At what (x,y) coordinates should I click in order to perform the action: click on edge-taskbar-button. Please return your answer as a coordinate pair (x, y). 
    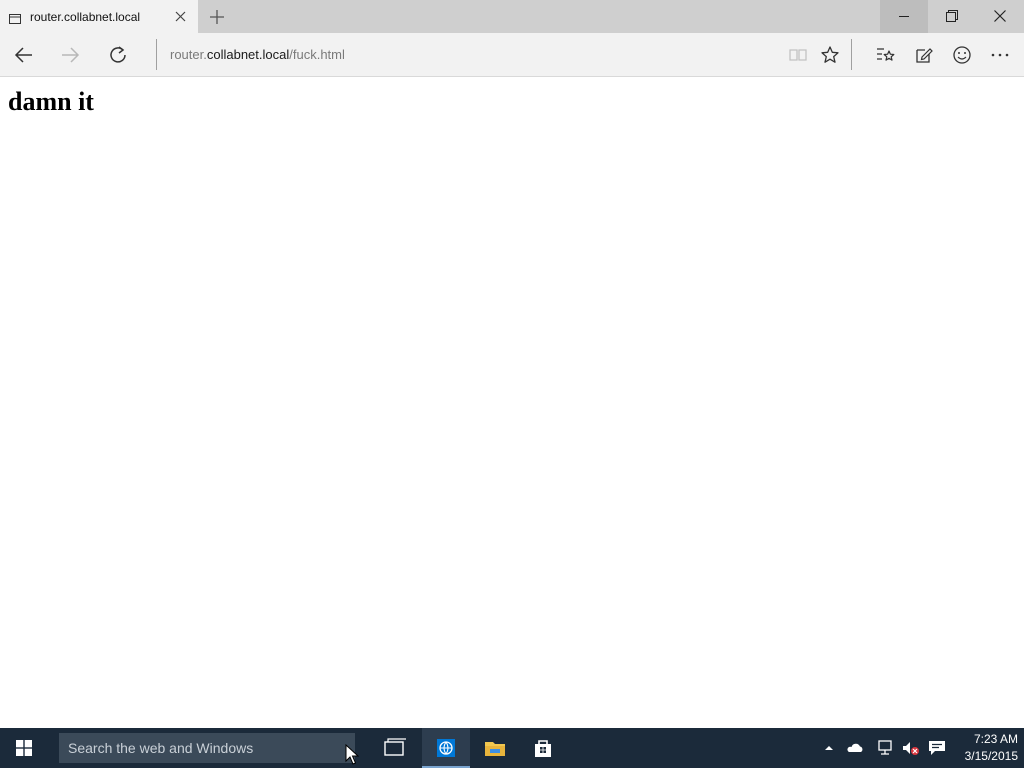
    Looking at the image, I should click on (446, 748).